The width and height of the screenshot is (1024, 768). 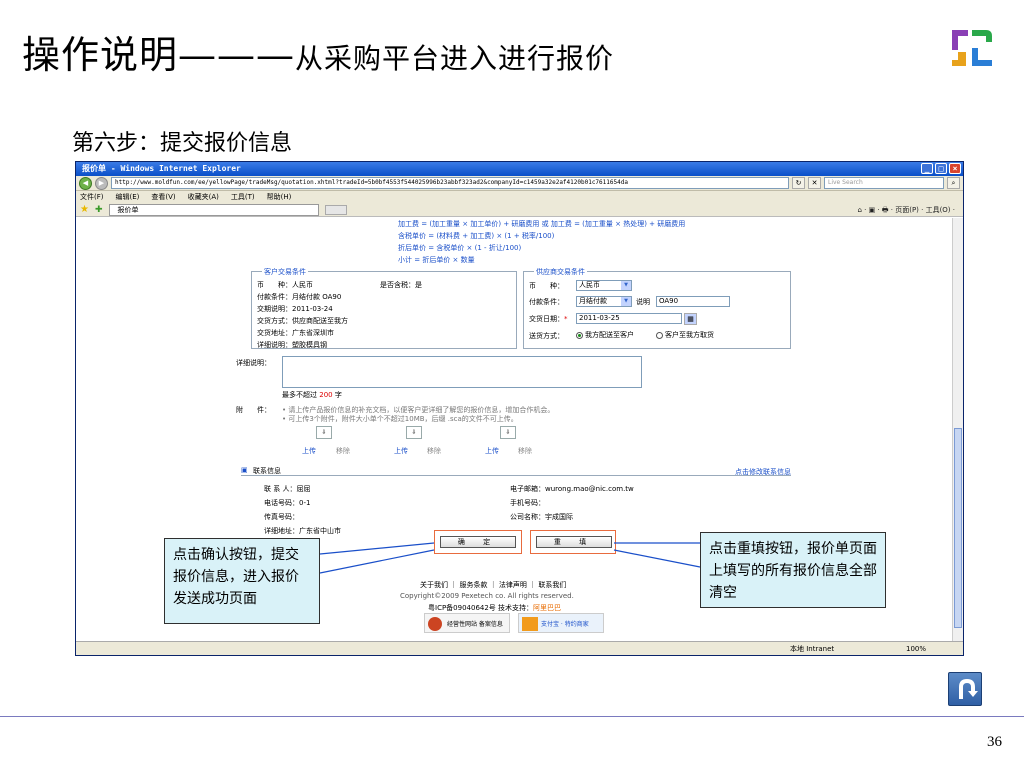 I want to click on supplier-shipping-label: 送货方式：, so click(x=546, y=336).